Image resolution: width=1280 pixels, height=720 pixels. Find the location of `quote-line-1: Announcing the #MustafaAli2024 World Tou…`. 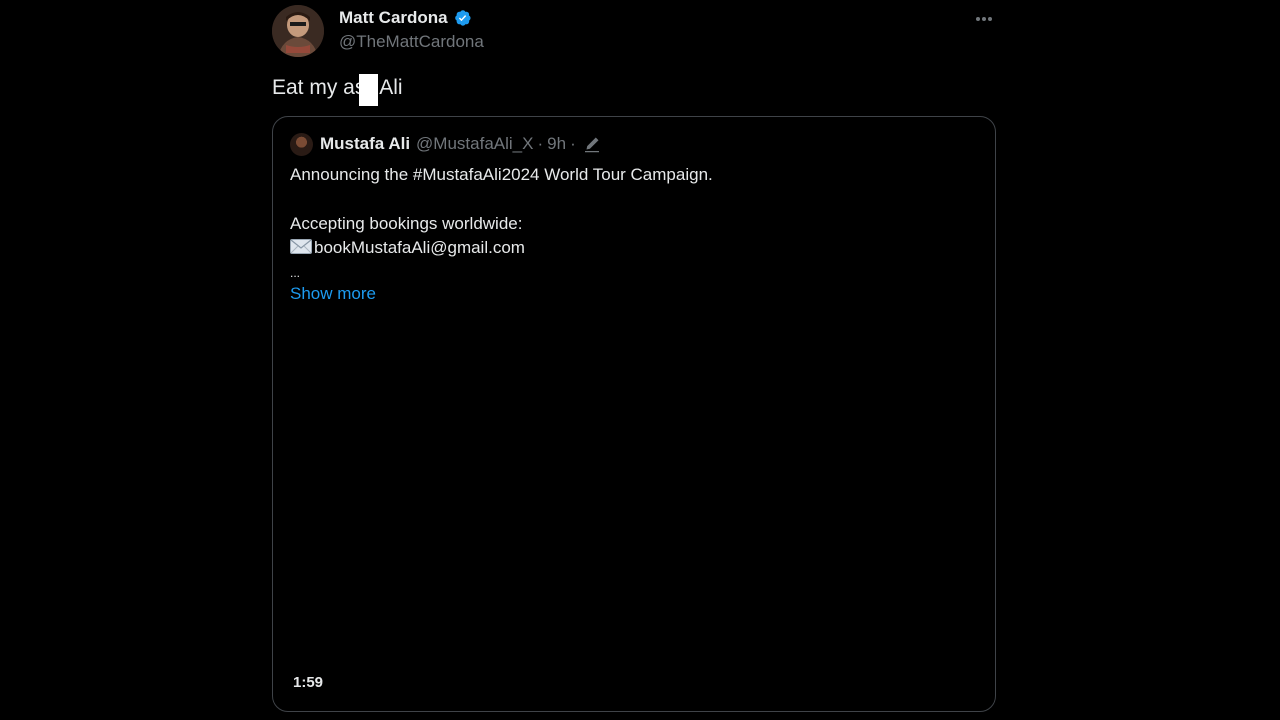

quote-line-1: Announcing the #MustafaAli2024 World Tou… is located at coordinates (501, 174).